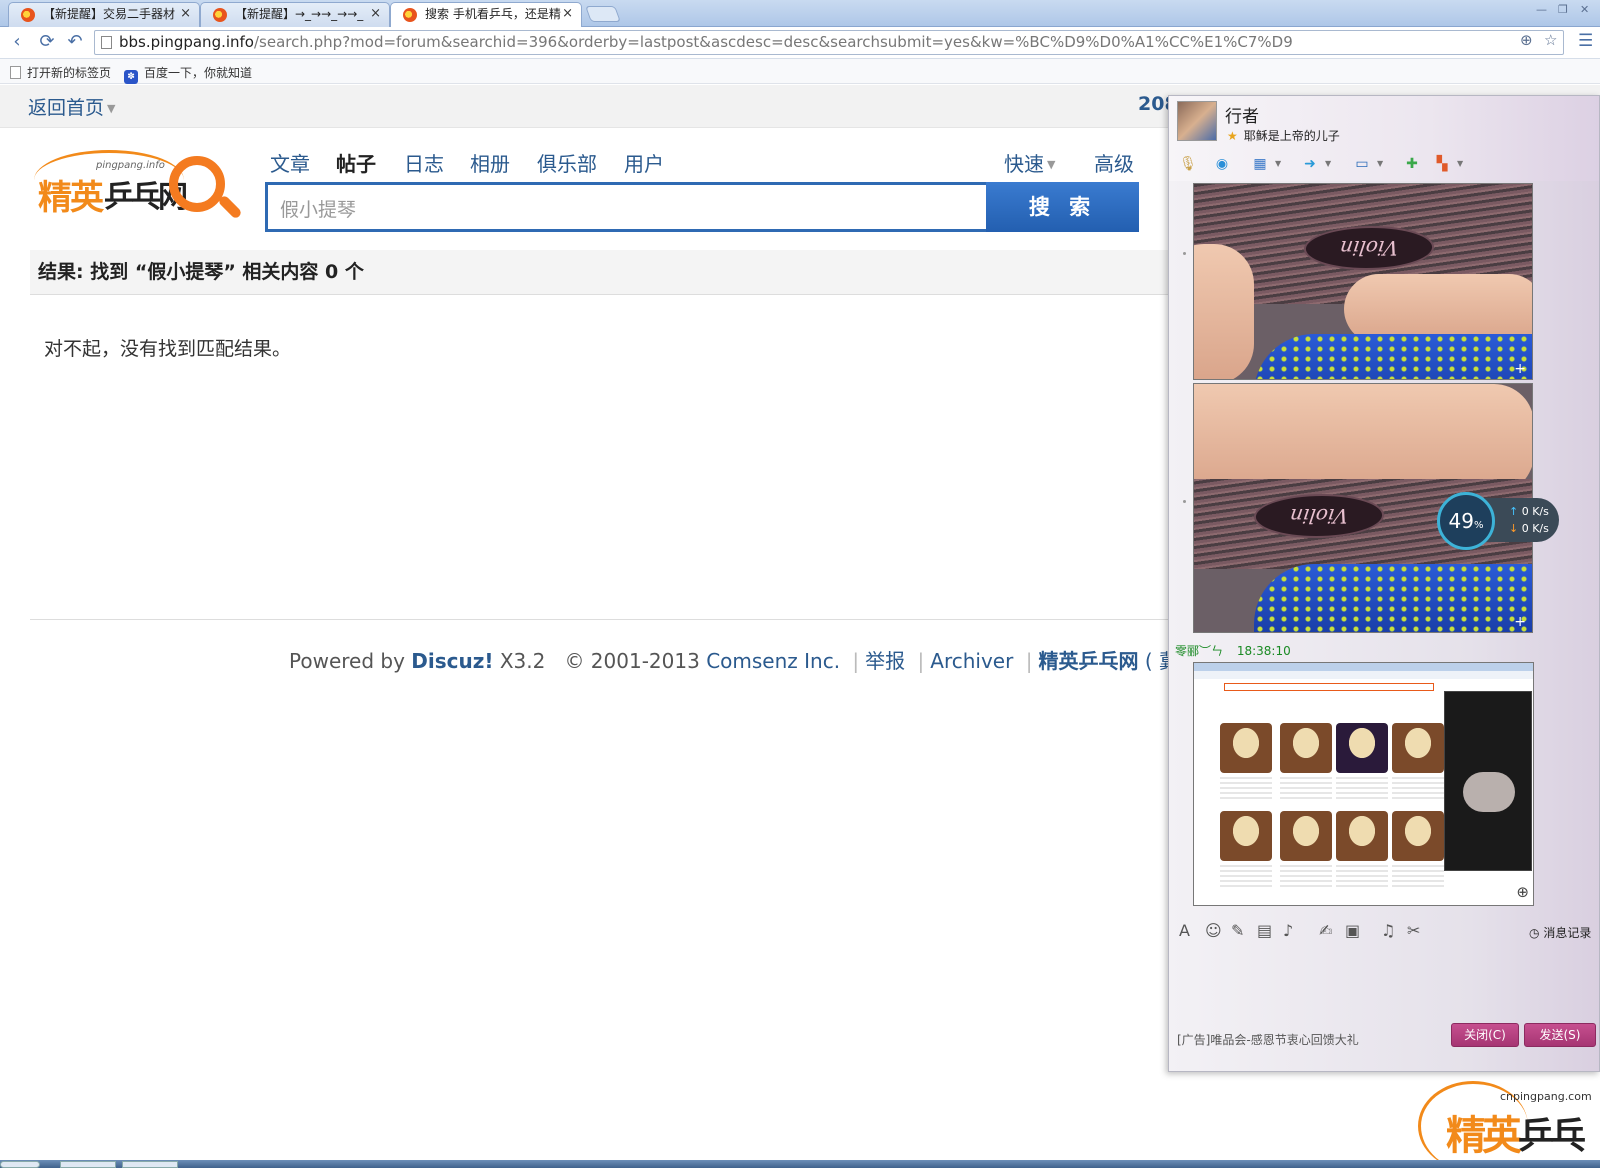  I want to click on quick-search-dropdown: 快速 ▼, so click(1029, 162).